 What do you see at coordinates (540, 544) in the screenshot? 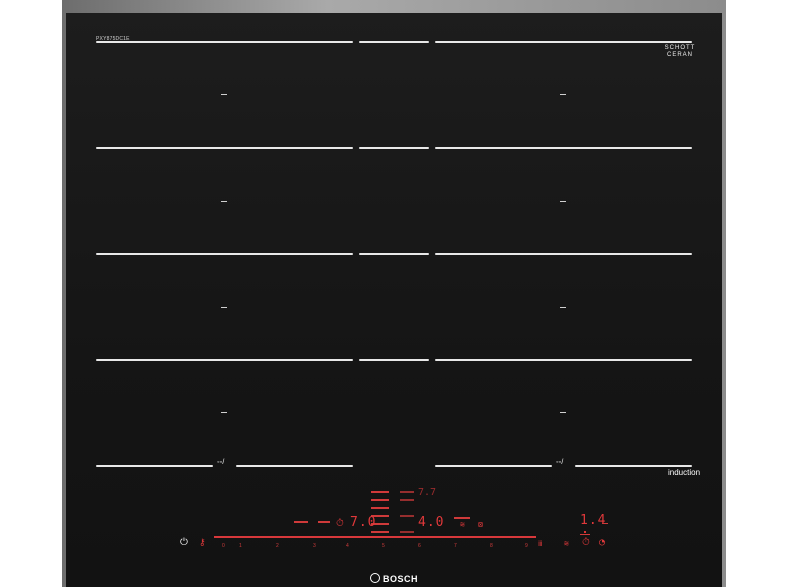
I see `boost-icon: ⅲ` at bounding box center [540, 544].